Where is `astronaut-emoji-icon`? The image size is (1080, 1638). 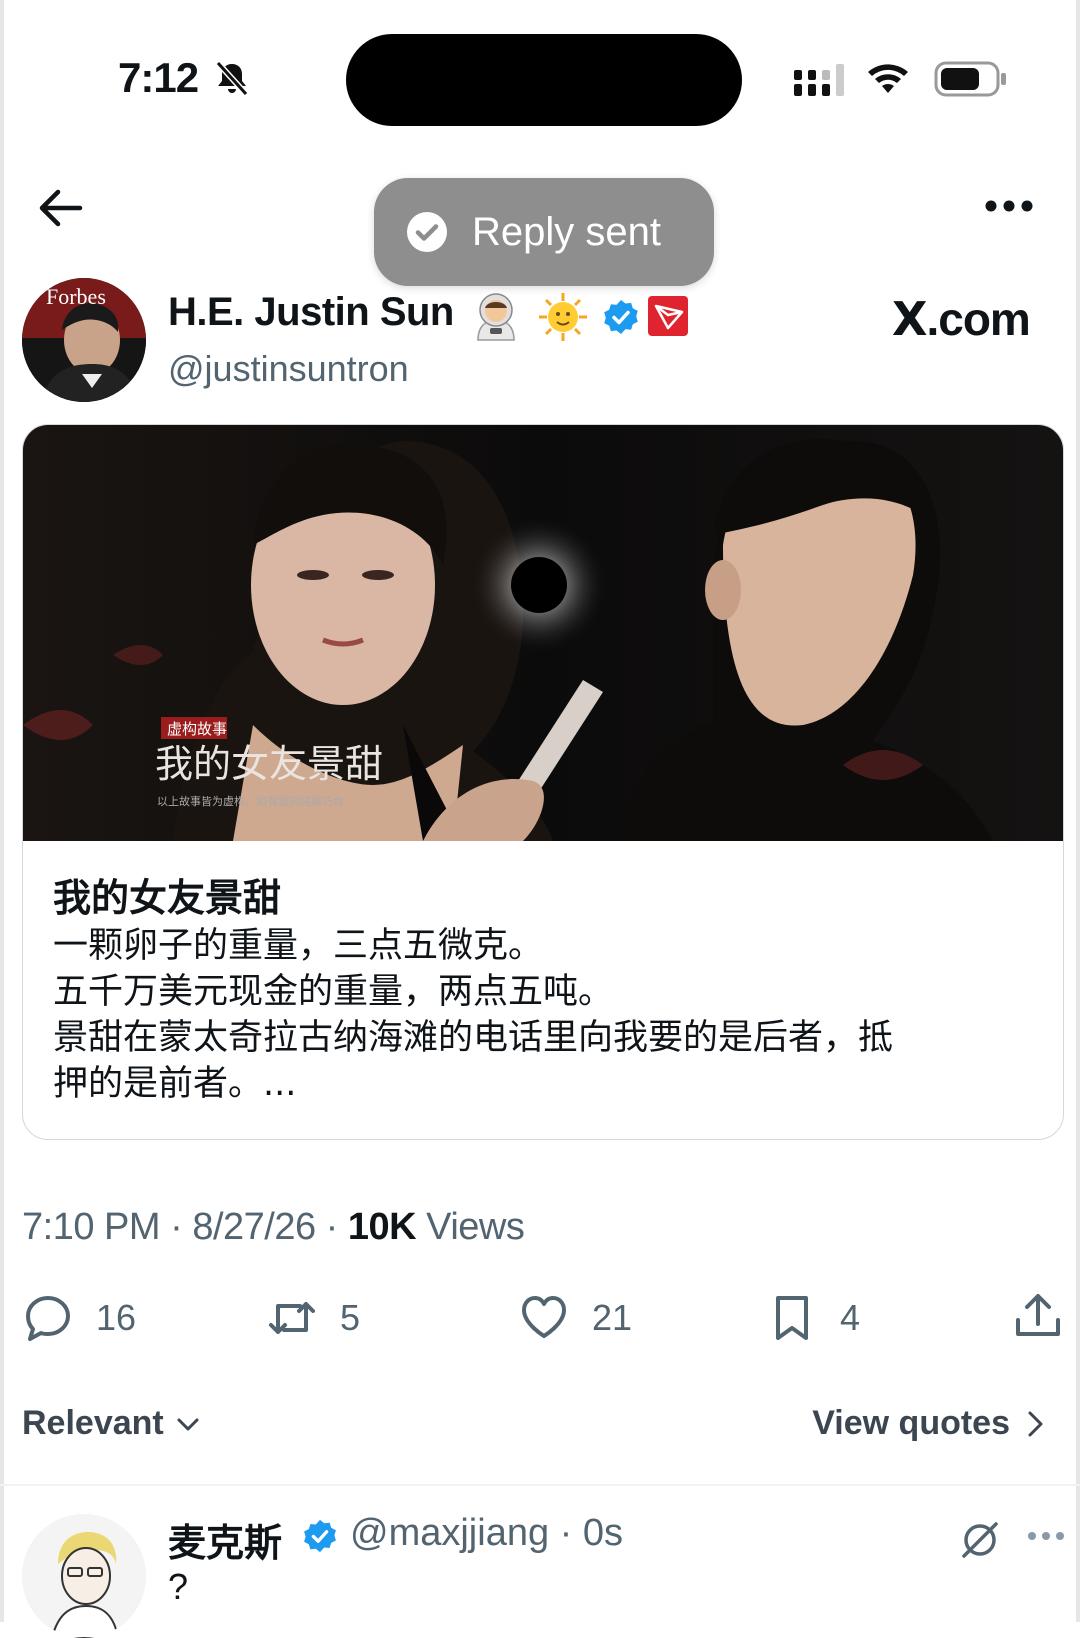
astronaut-emoji-icon is located at coordinates (496, 317).